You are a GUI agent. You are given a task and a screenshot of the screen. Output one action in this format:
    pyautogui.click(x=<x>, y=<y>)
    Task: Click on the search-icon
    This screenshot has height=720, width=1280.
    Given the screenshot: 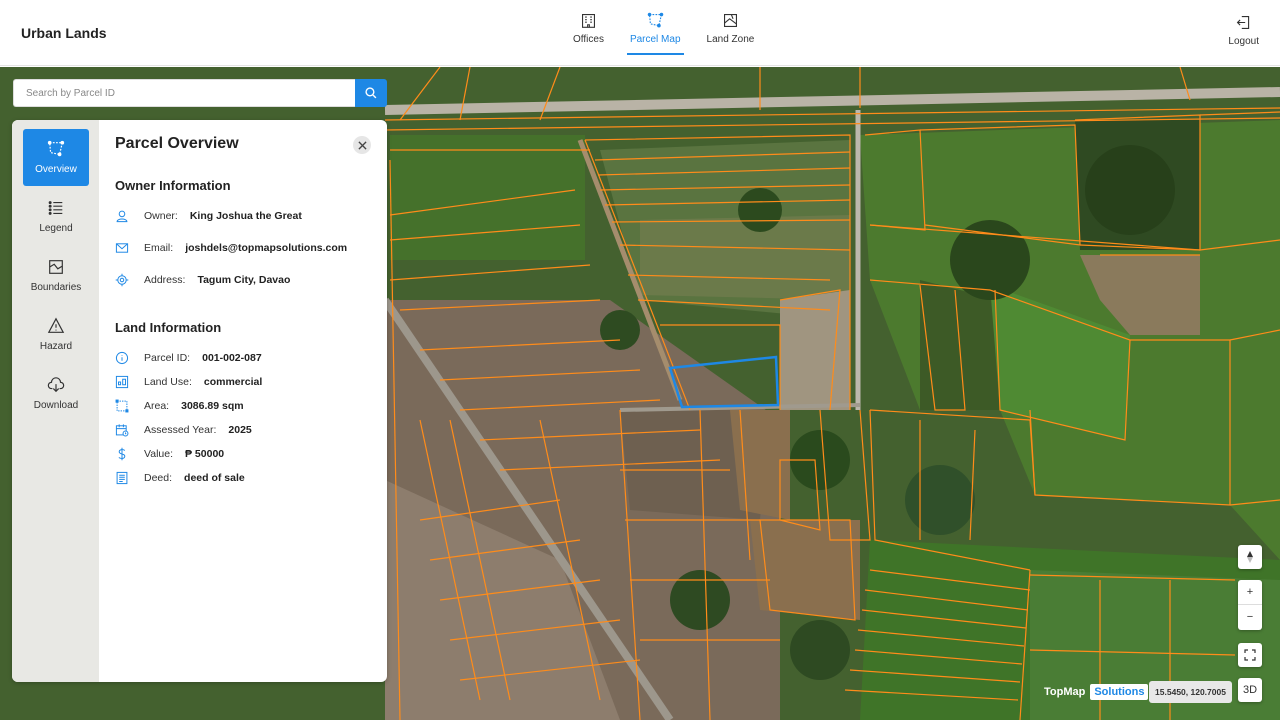 What is the action you would take?
    pyautogui.click(x=371, y=93)
    